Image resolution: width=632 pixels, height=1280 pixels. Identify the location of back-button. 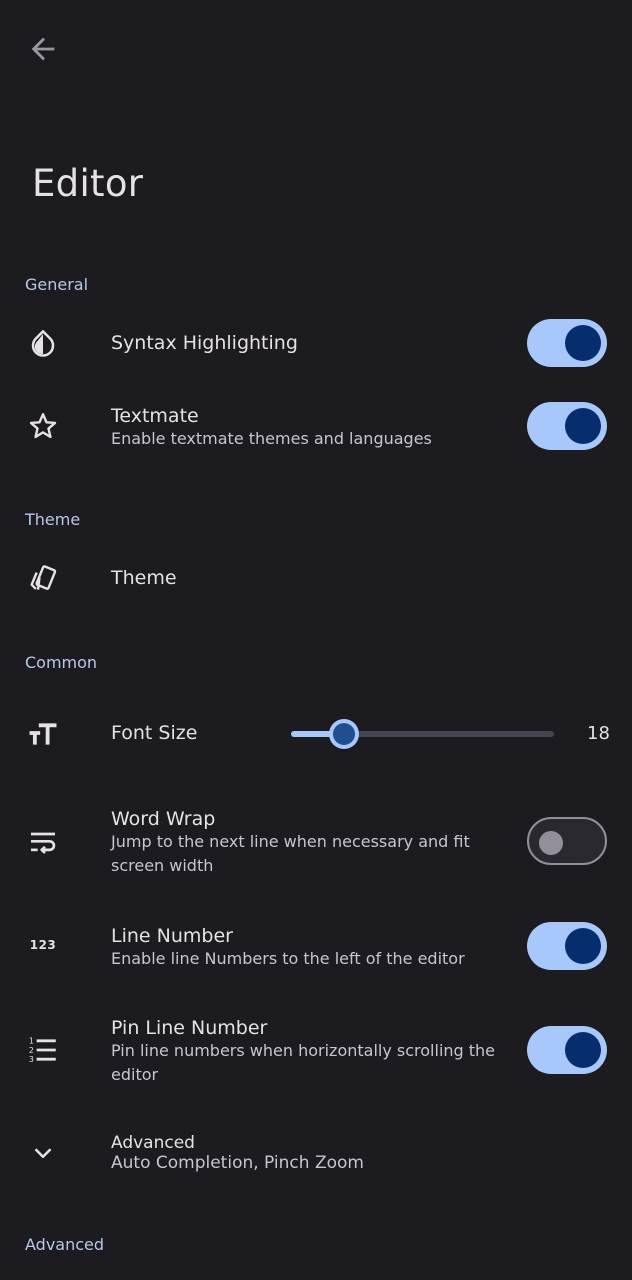
(43, 49).